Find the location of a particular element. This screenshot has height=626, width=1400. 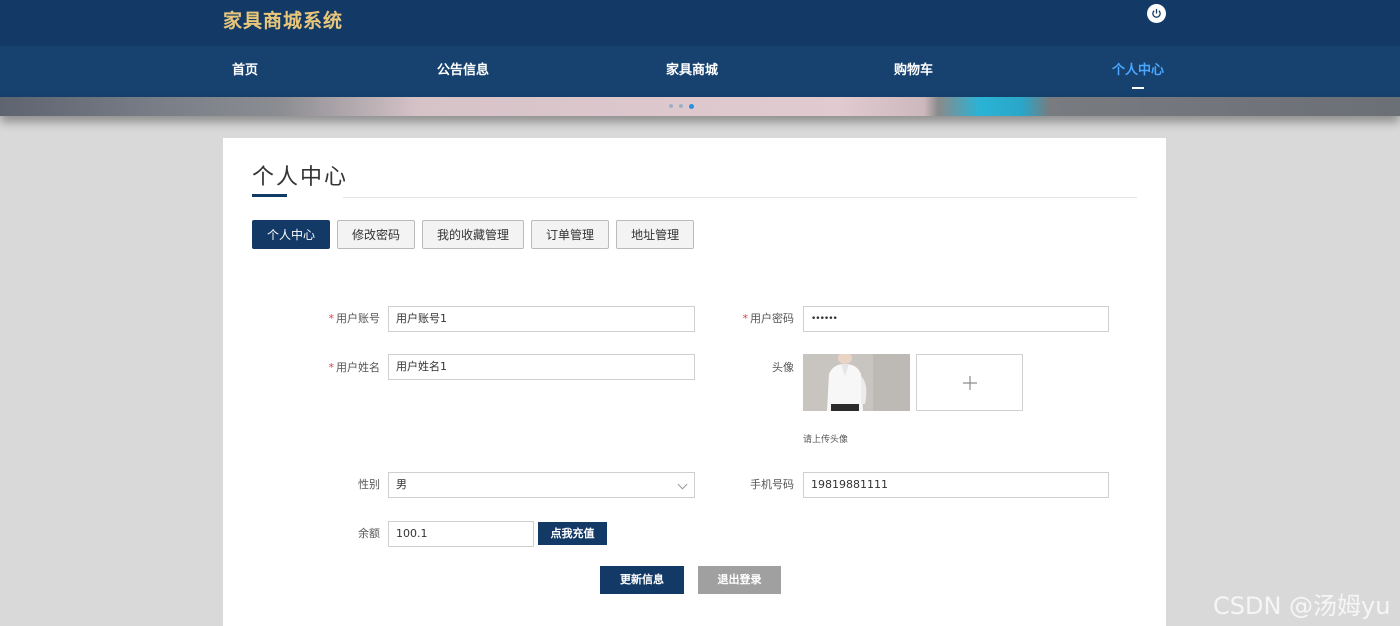

avatar-hint: 请上传头像 is located at coordinates (826, 440).